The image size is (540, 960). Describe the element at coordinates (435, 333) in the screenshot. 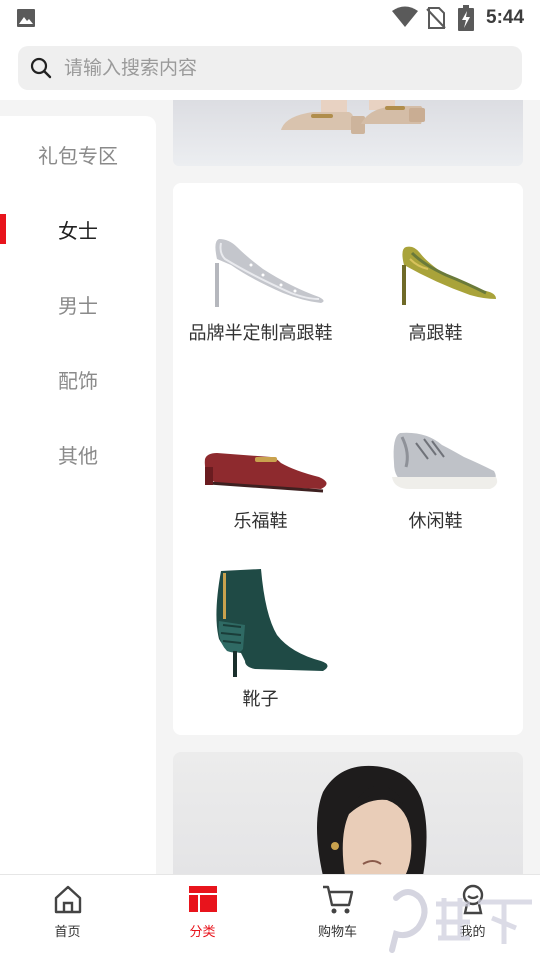

I see `category-label: 高跟鞋` at that location.